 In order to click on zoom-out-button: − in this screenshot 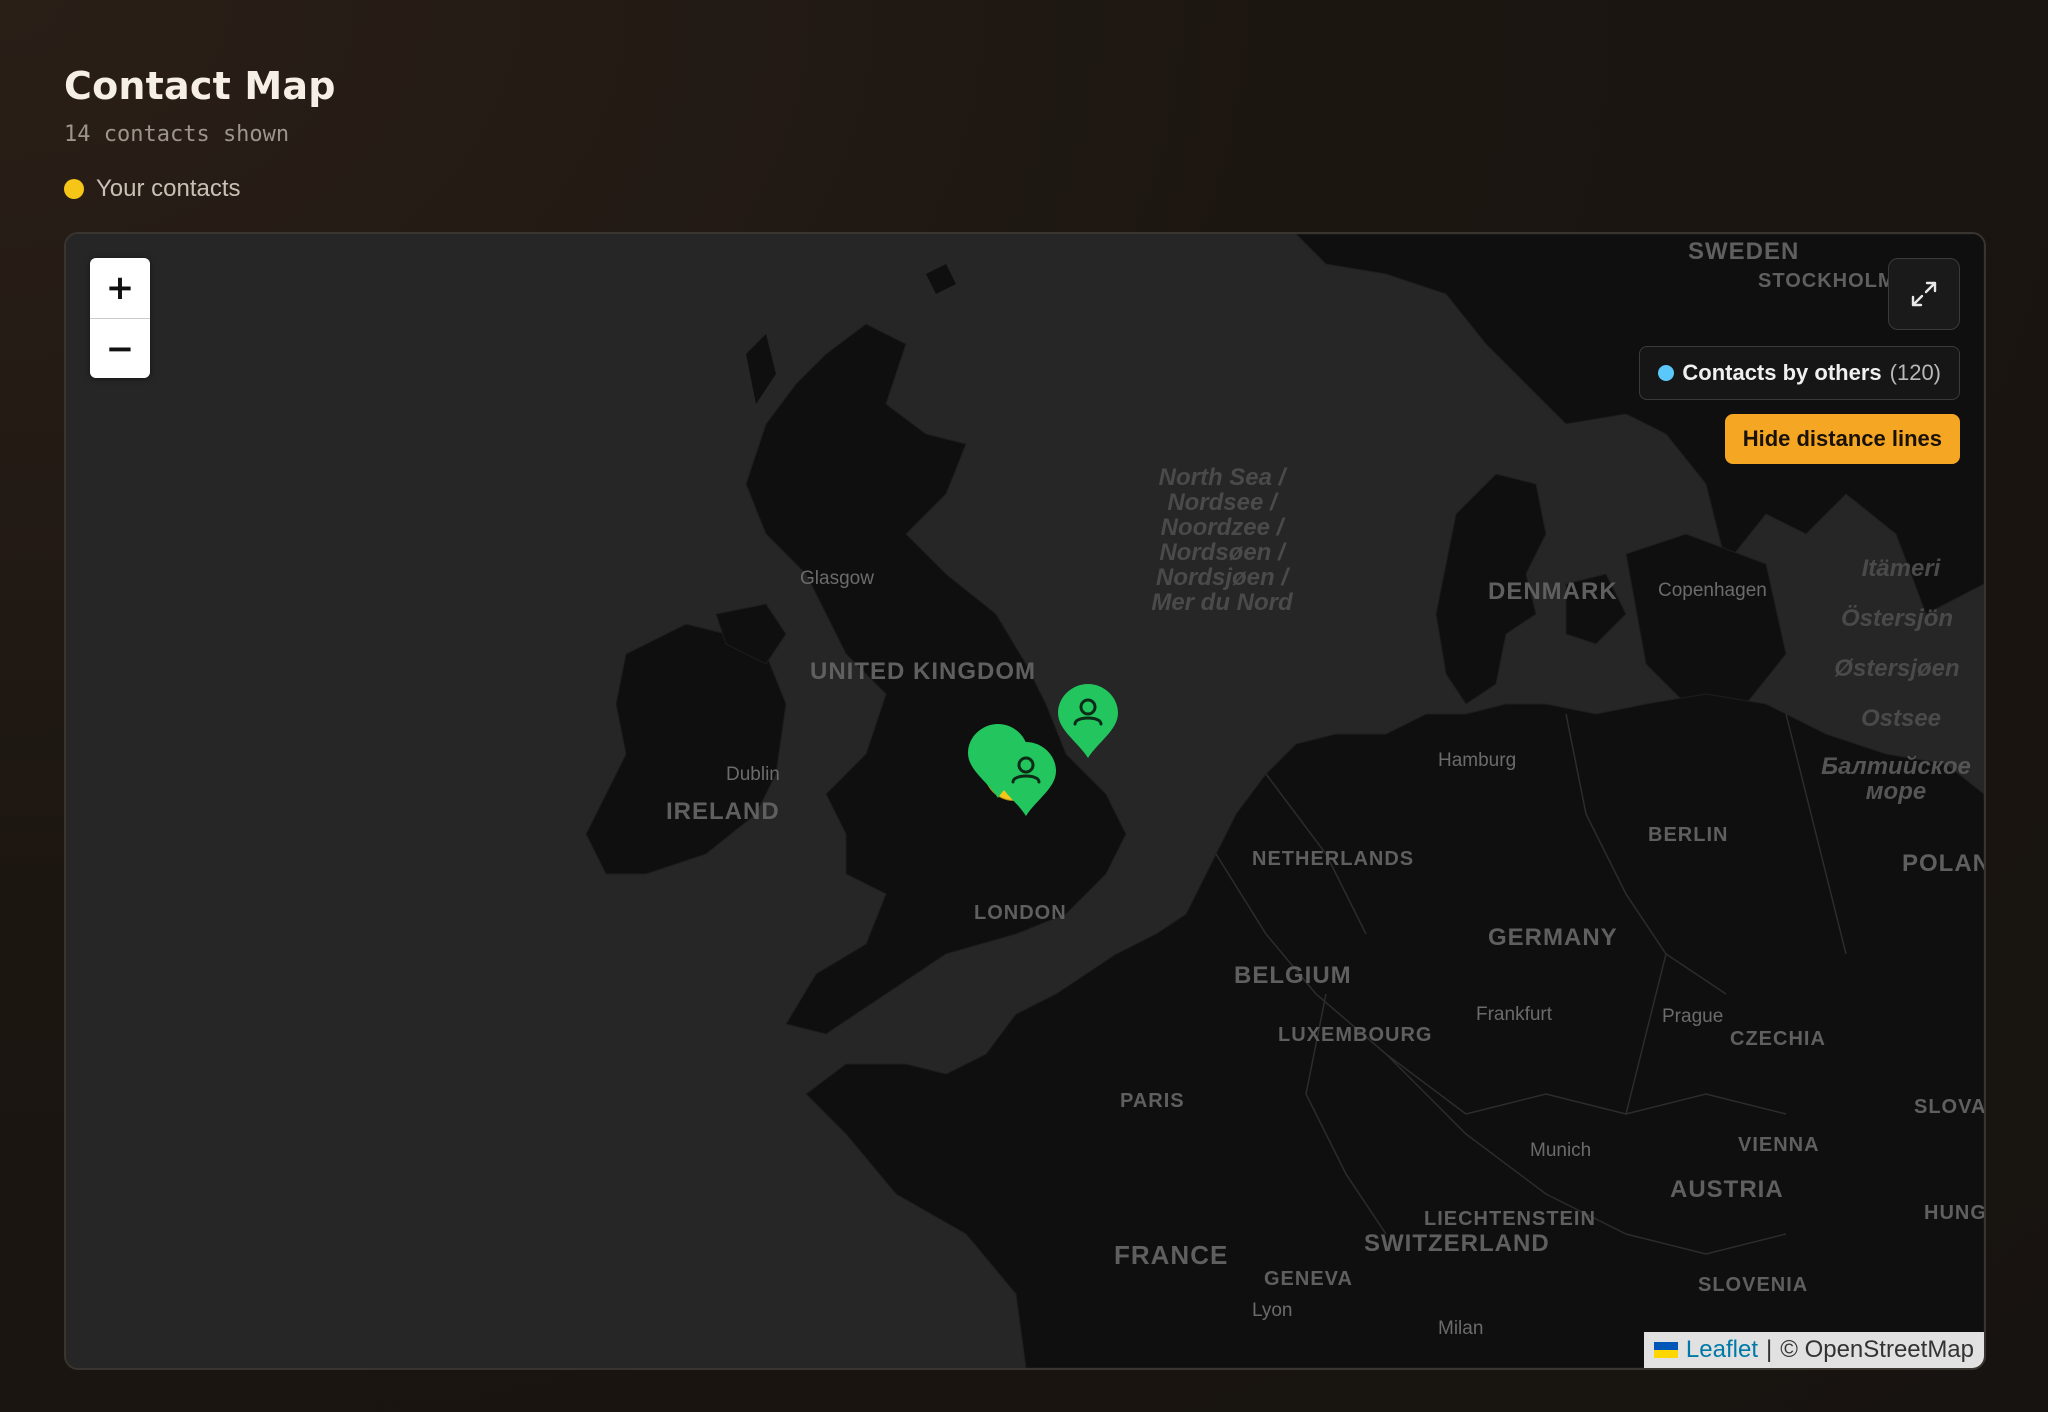, I will do `click(120, 348)`.